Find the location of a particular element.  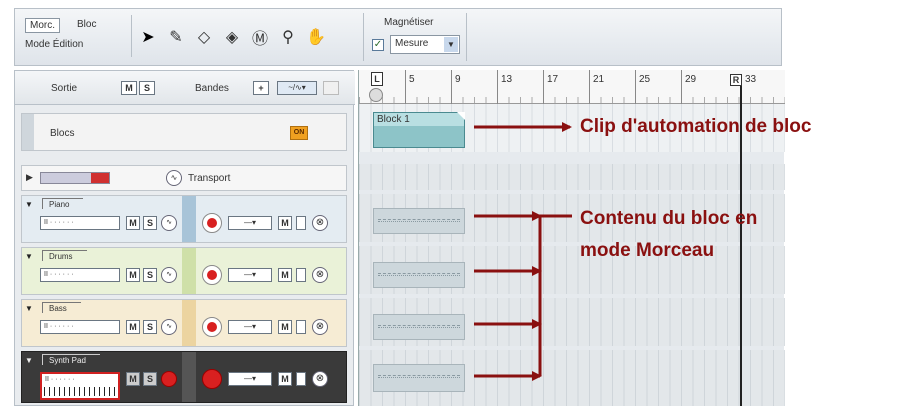

annotation-content-line1: Contenu du bloc en is located at coordinates (669, 218).